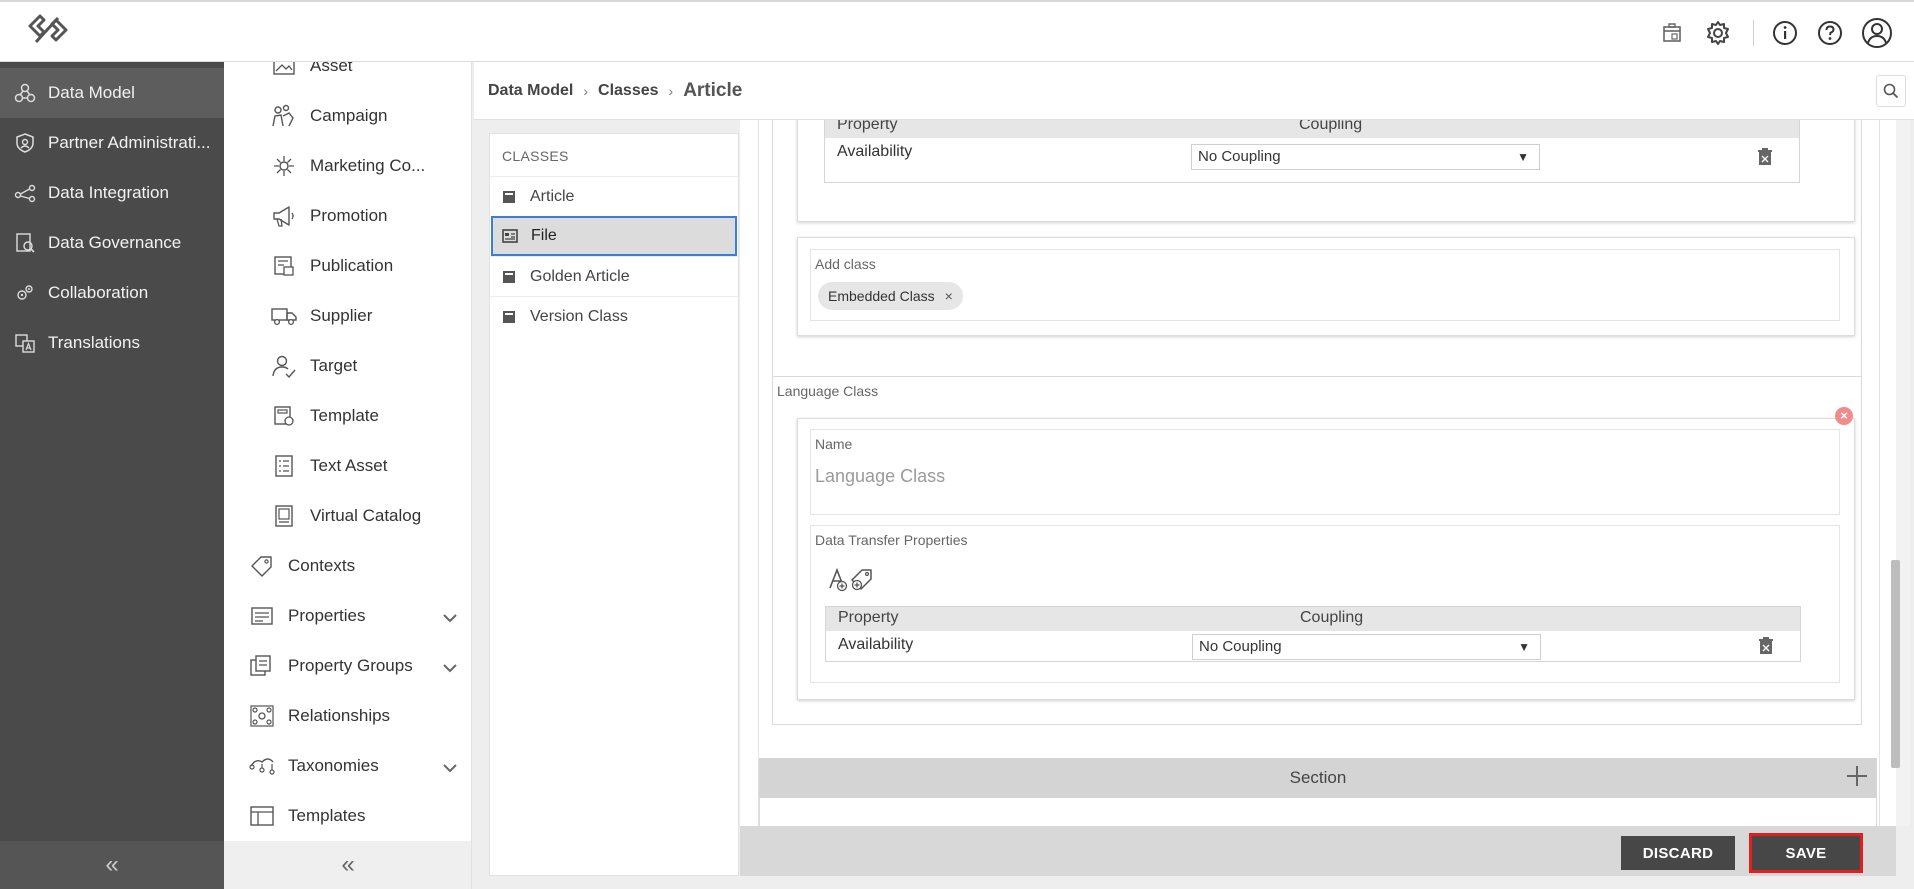  I want to click on subnav-label: Target, so click(334, 365).